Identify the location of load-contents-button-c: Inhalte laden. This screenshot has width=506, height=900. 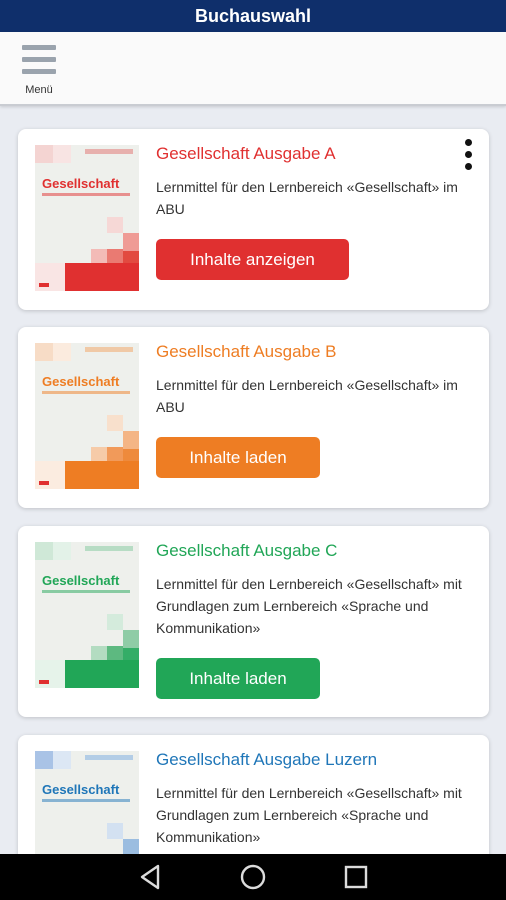
(238, 678).